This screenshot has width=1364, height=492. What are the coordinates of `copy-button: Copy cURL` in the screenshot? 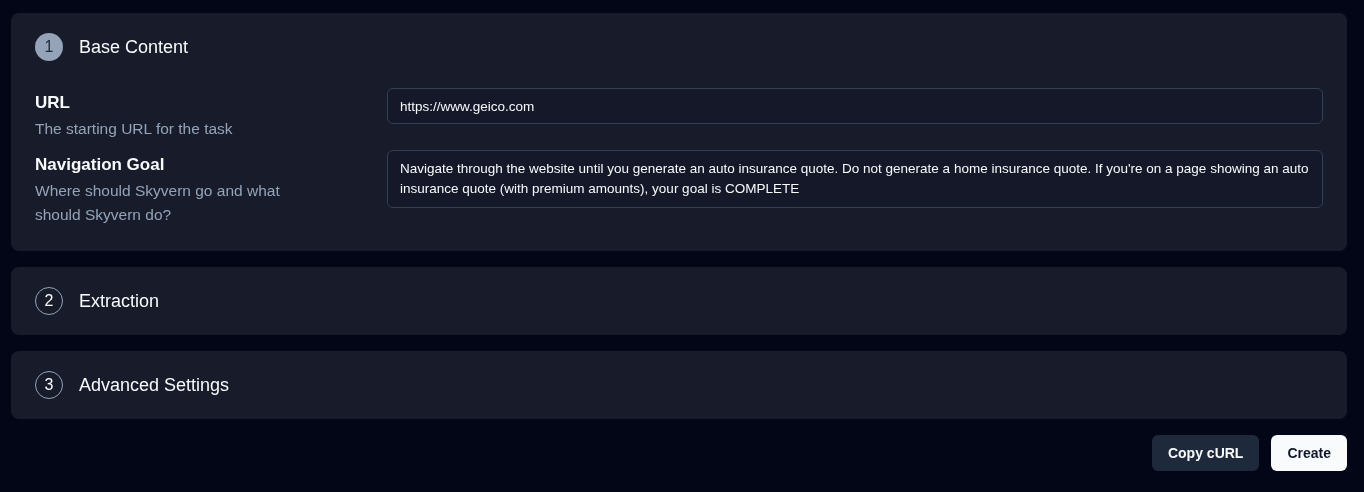 It's located at (1205, 453).